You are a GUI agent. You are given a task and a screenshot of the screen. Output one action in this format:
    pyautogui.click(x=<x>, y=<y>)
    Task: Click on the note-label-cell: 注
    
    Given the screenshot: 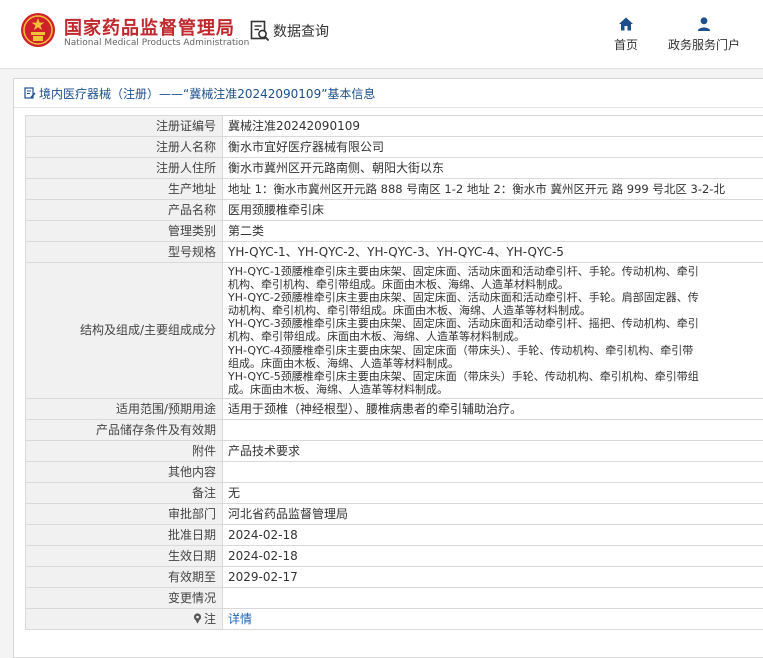 What is the action you would take?
    pyautogui.click(x=124, y=618)
    